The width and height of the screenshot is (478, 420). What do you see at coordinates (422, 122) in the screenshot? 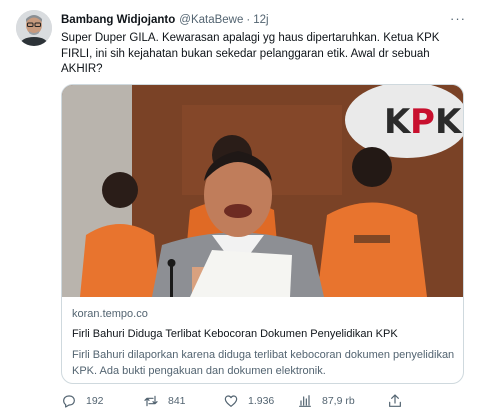
I see `sign-p: P` at bounding box center [422, 122].